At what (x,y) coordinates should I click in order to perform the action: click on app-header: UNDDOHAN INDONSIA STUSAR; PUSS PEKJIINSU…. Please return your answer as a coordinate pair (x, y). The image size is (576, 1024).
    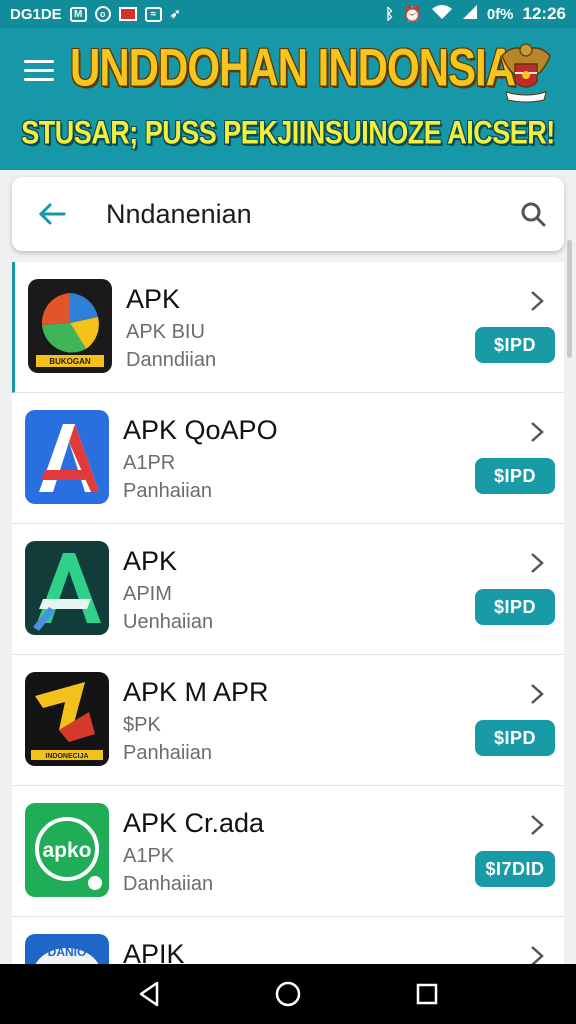
    Looking at the image, I should click on (288, 99).